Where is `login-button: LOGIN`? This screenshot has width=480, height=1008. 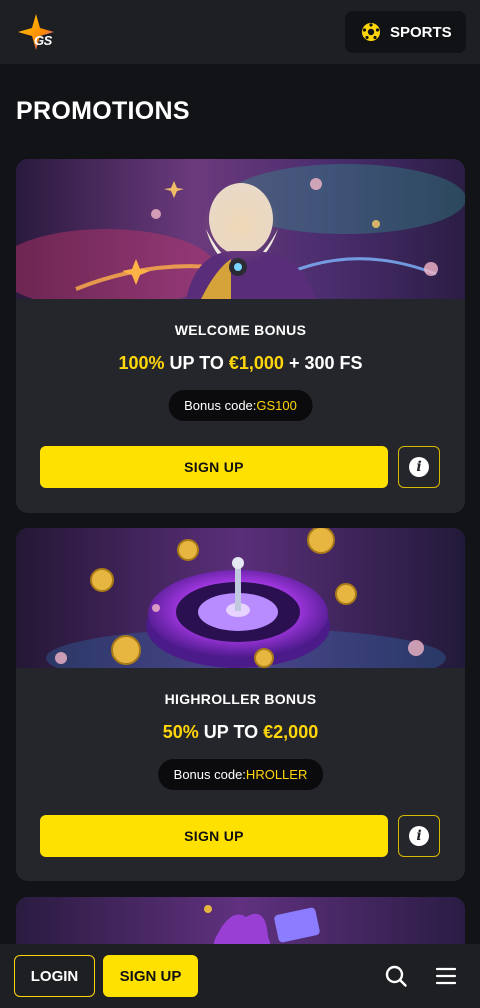
login-button: LOGIN is located at coordinates (54, 976).